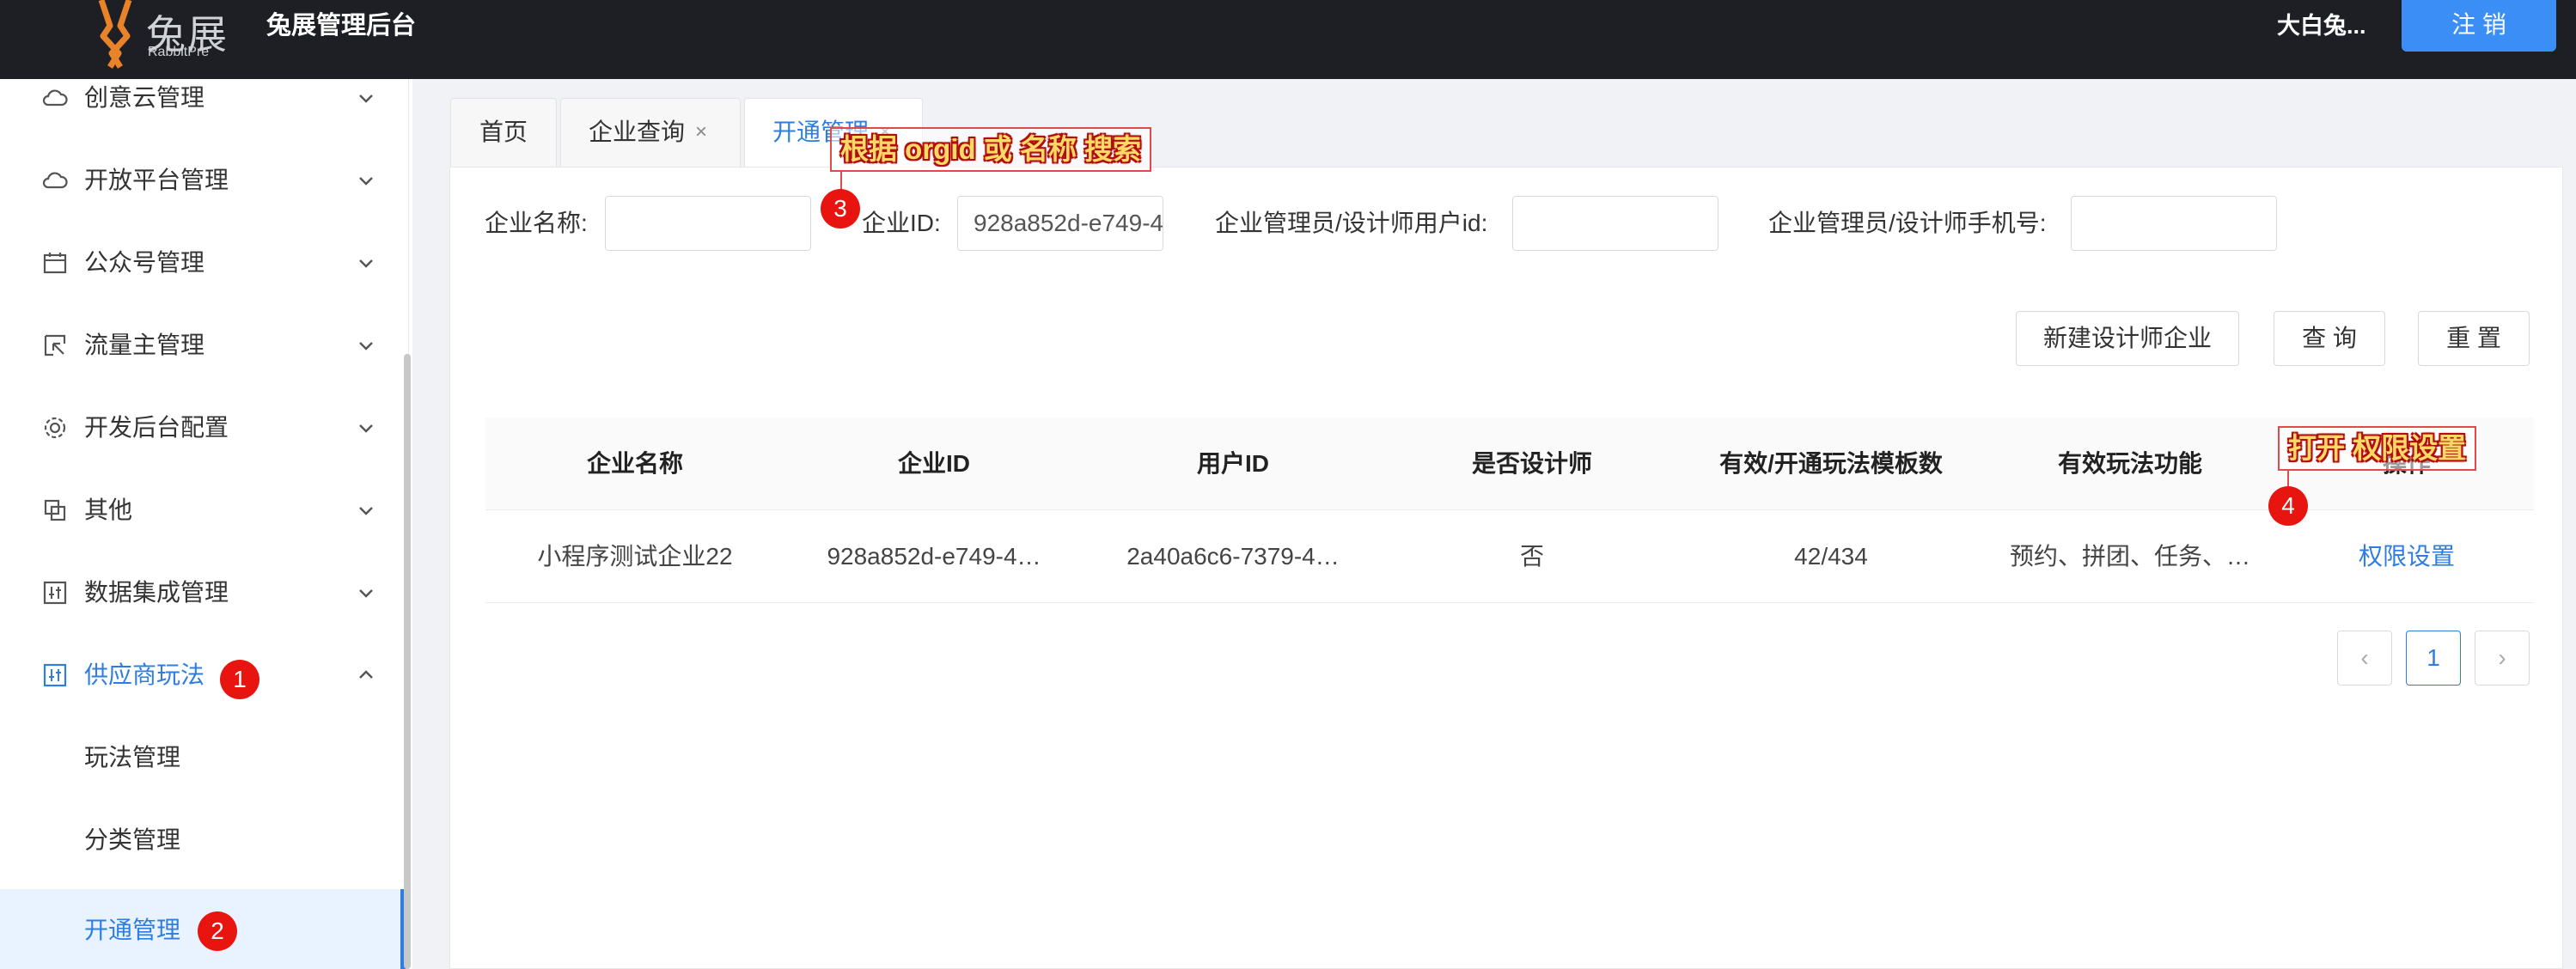 The image size is (2576, 969). Describe the element at coordinates (1908, 223) in the screenshot. I see `admin-phone-label: 企业管理员/设计师手机号:` at that location.